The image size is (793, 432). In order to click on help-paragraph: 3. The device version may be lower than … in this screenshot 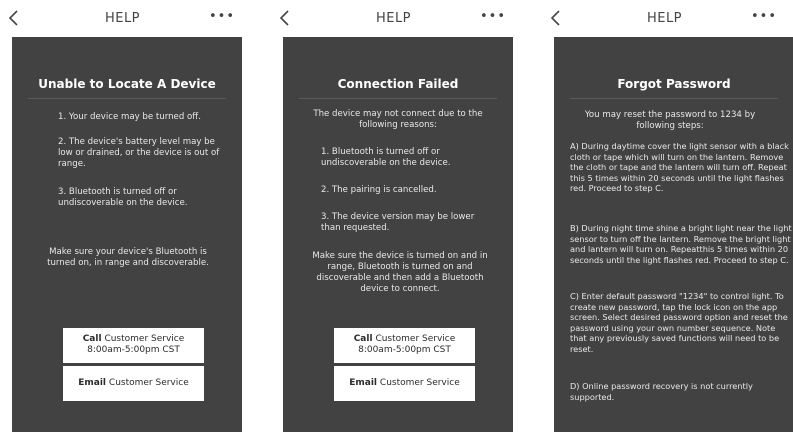, I will do `click(398, 222)`.